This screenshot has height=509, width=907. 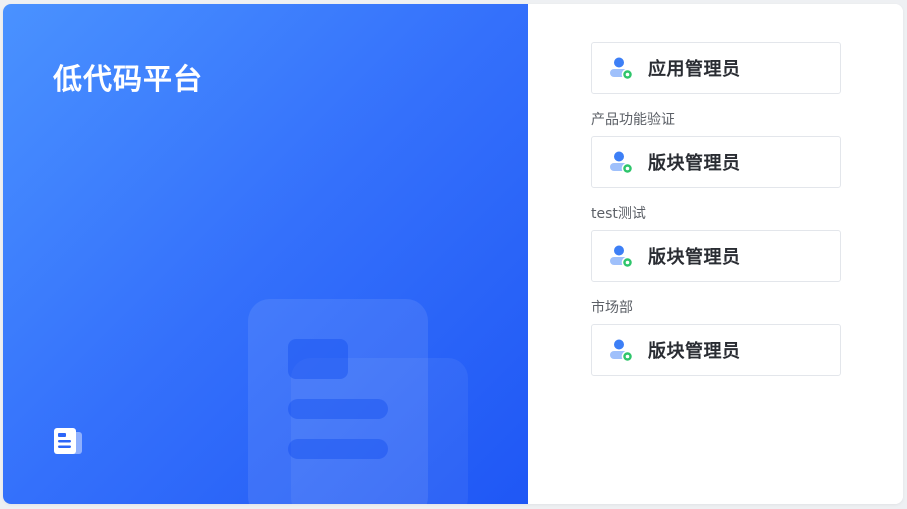 I want to click on role-group: test测试 版块管理员, so click(x=716, y=243).